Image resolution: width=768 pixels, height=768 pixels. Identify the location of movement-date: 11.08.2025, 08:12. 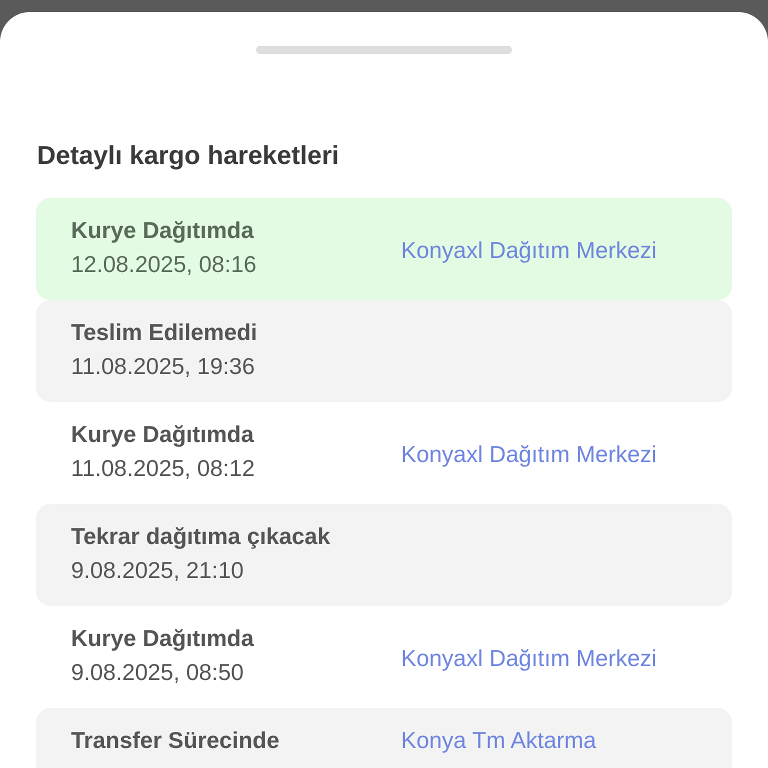
(163, 468).